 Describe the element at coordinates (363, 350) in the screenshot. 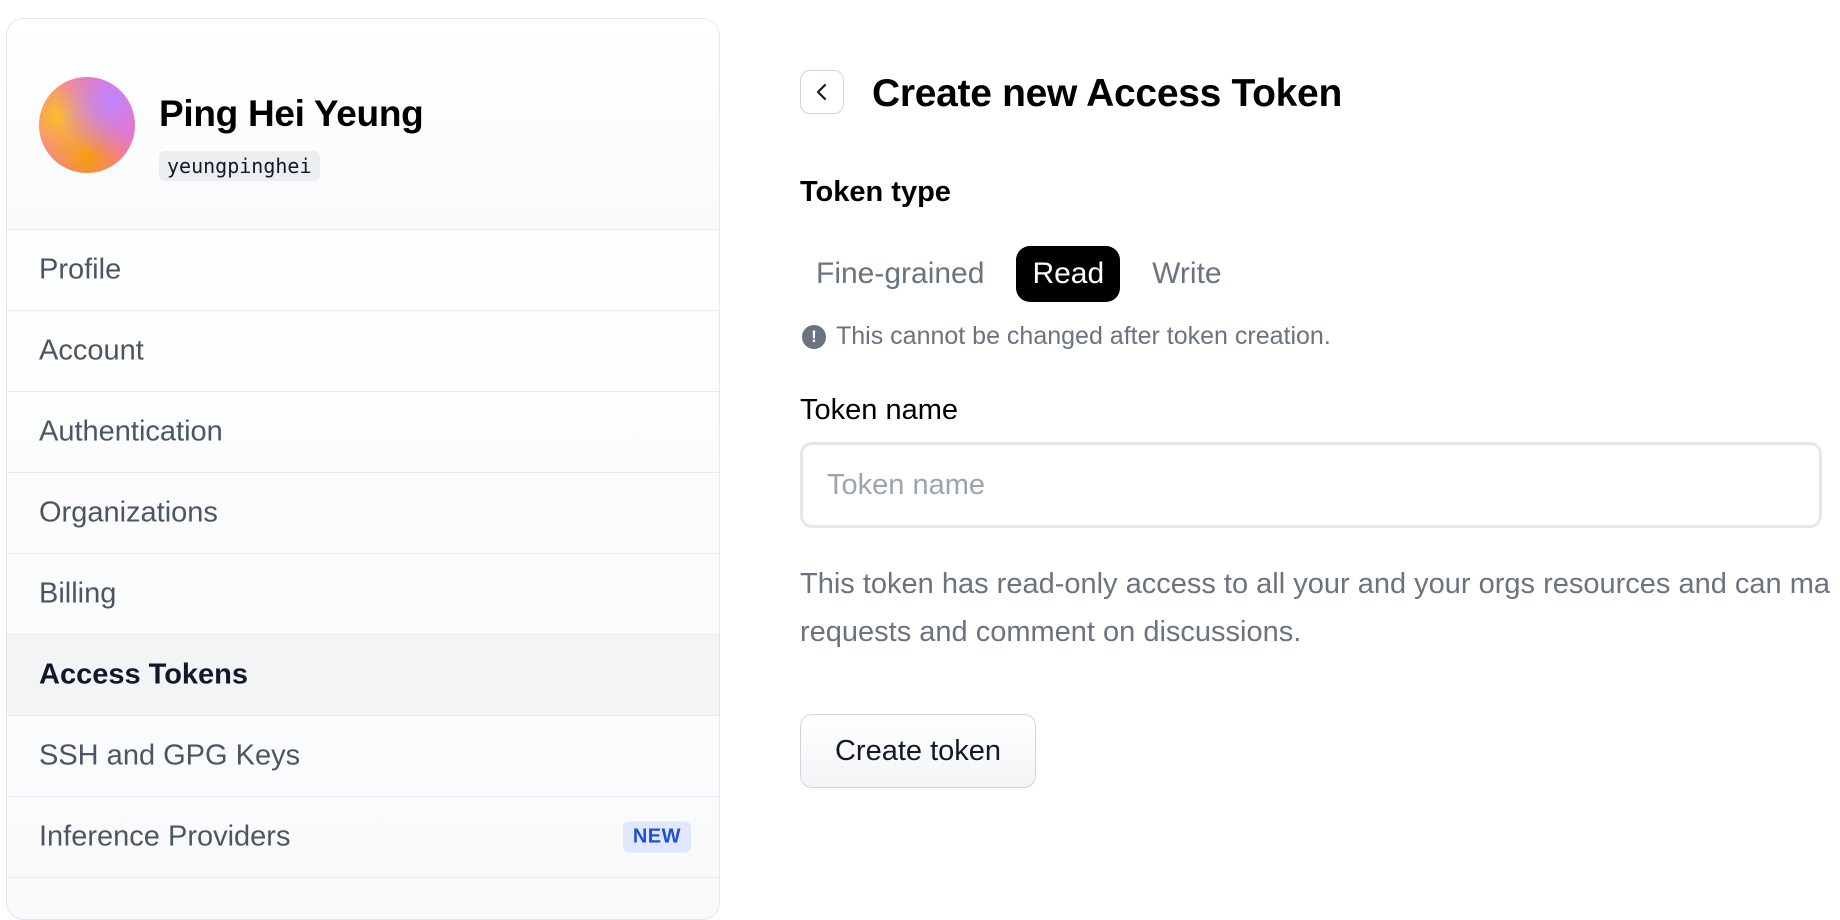

I see `sidebar-item-account: Account` at that location.